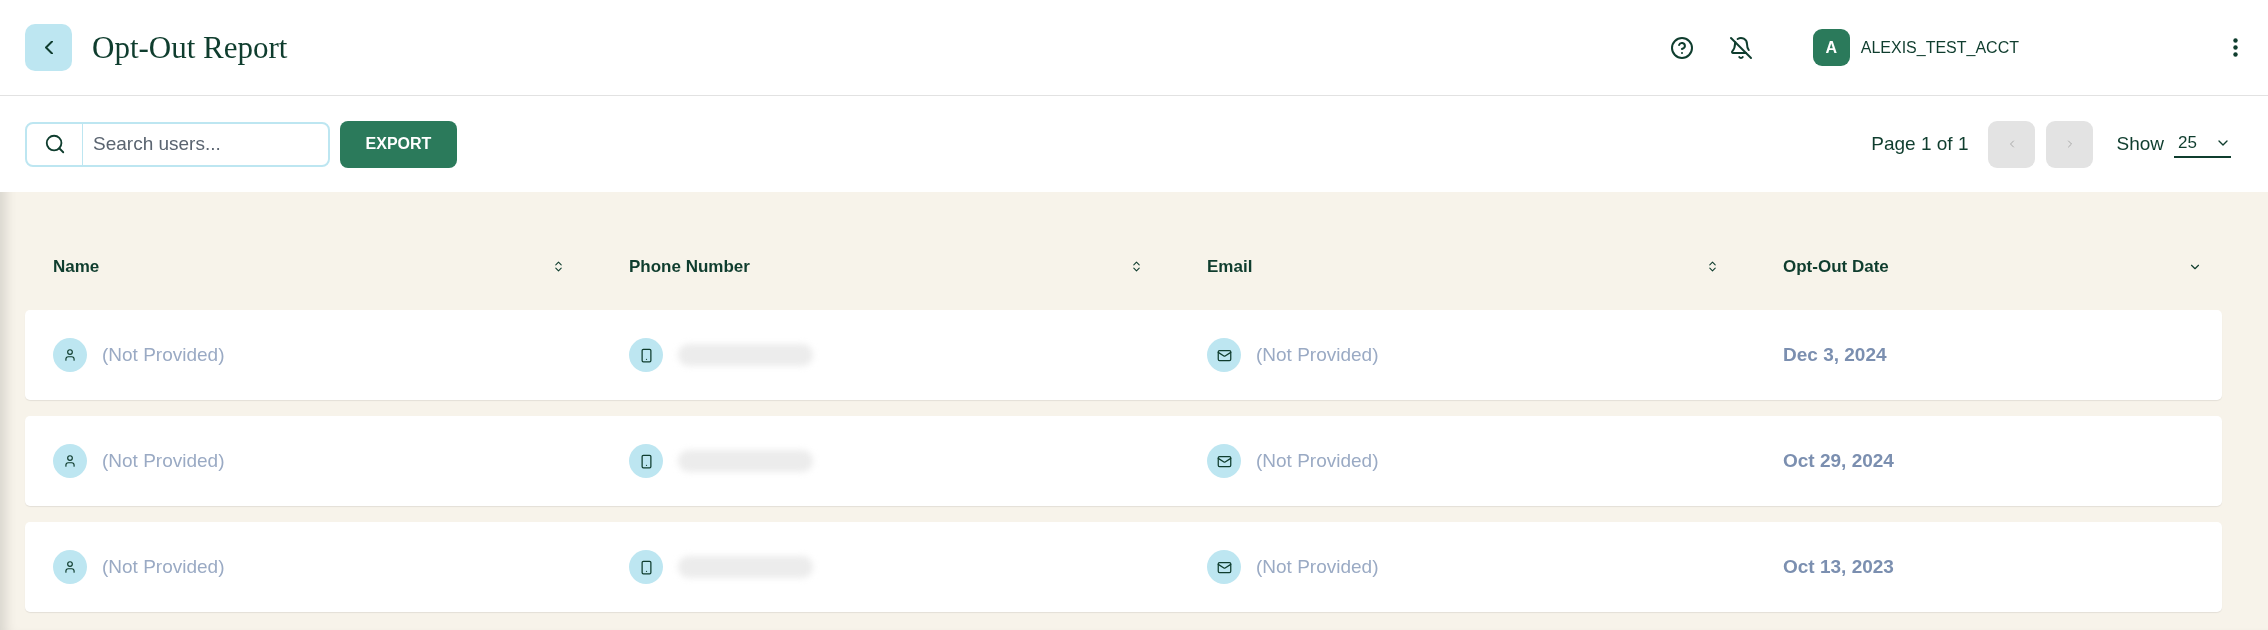  I want to click on help-button, so click(1681, 47).